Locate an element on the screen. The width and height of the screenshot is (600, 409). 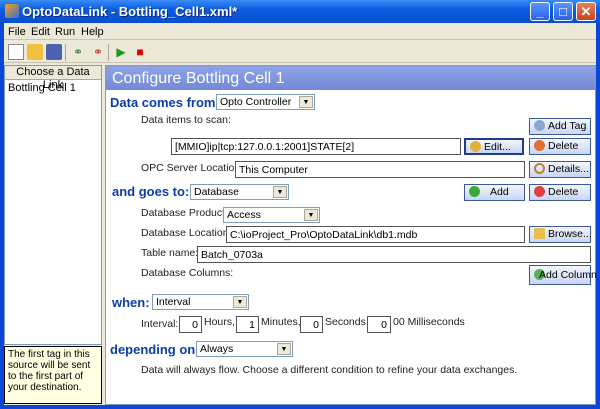
items-label: Data items to scan: is located at coordinates (186, 120).